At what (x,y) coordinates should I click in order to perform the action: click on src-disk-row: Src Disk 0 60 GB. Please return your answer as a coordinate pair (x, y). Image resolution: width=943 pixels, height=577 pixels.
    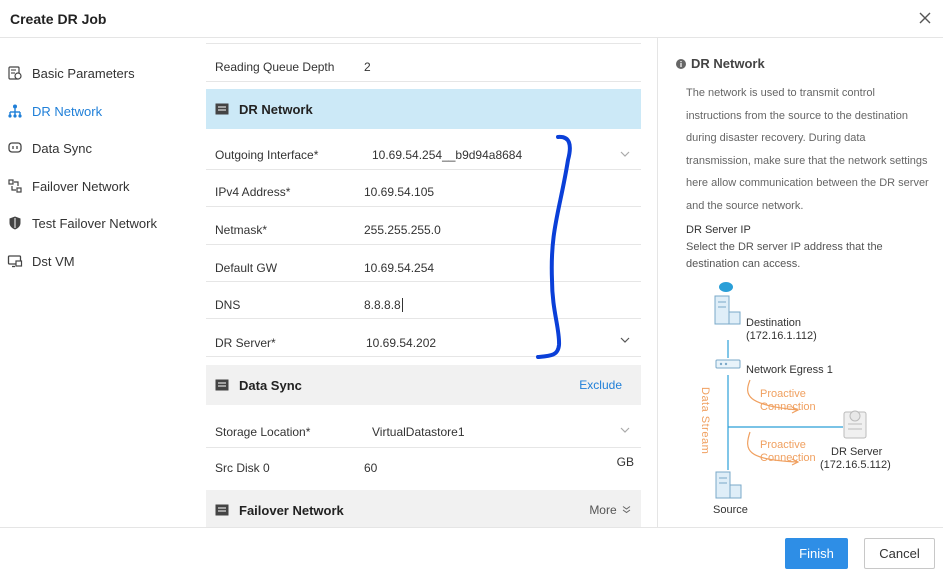
    Looking at the image, I should click on (423, 466).